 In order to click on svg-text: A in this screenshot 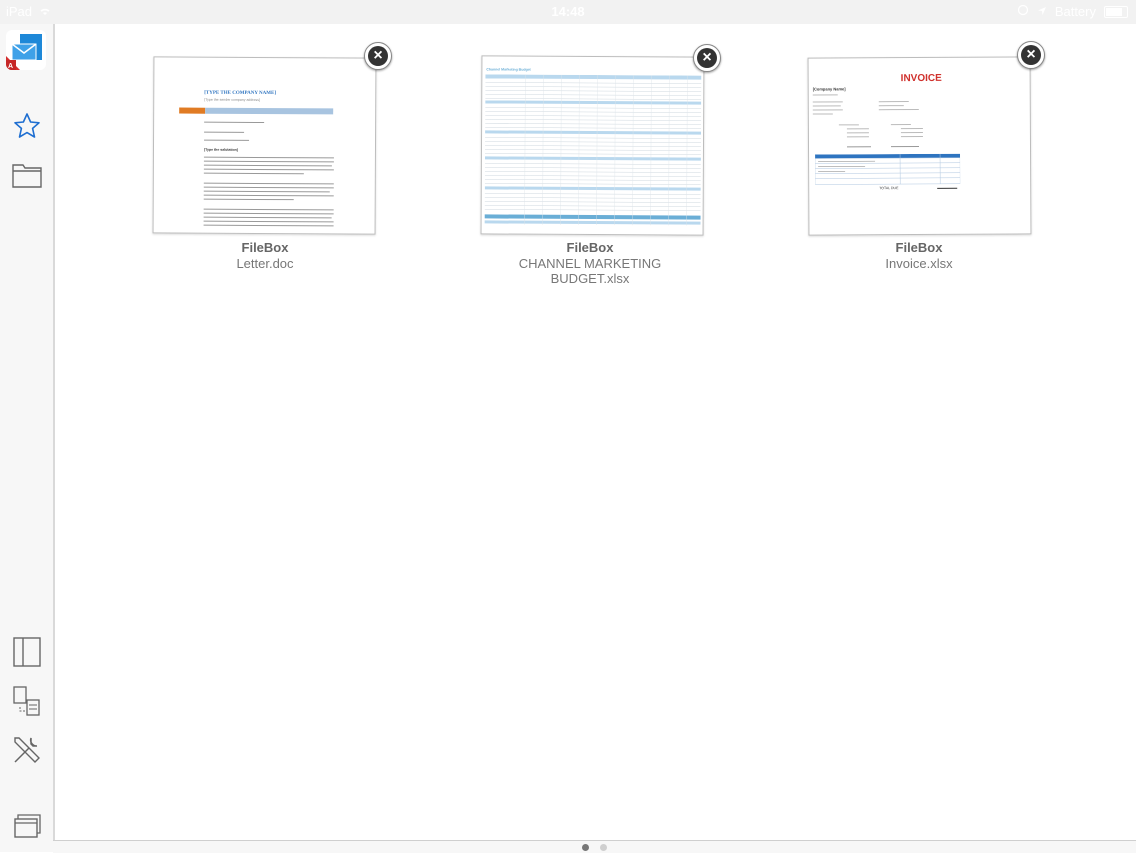, I will do `click(10, 66)`.